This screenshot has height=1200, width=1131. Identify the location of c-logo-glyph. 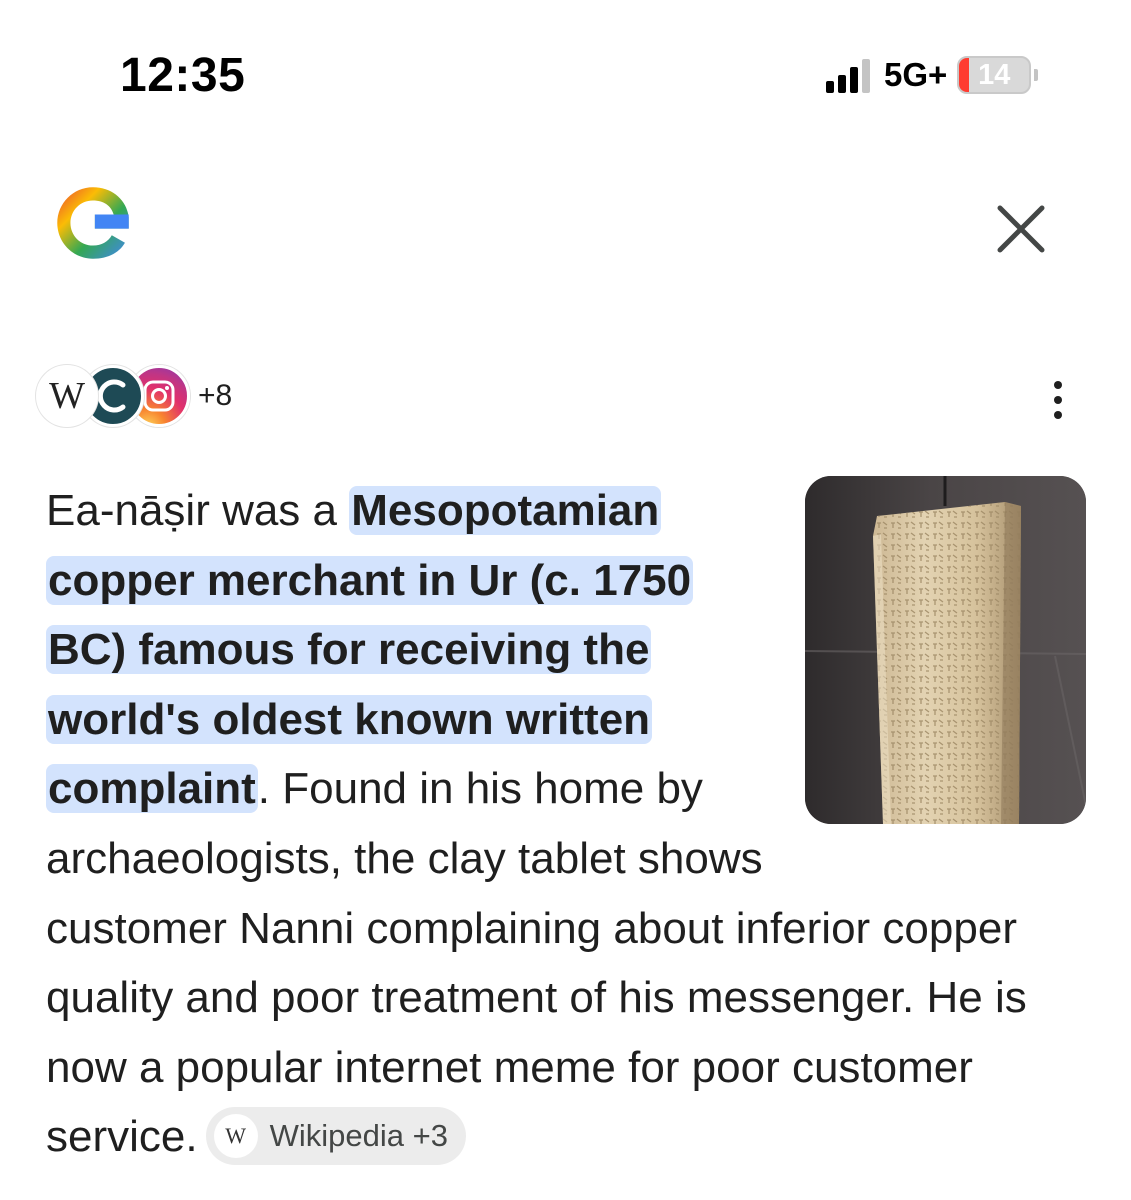
(111, 396).